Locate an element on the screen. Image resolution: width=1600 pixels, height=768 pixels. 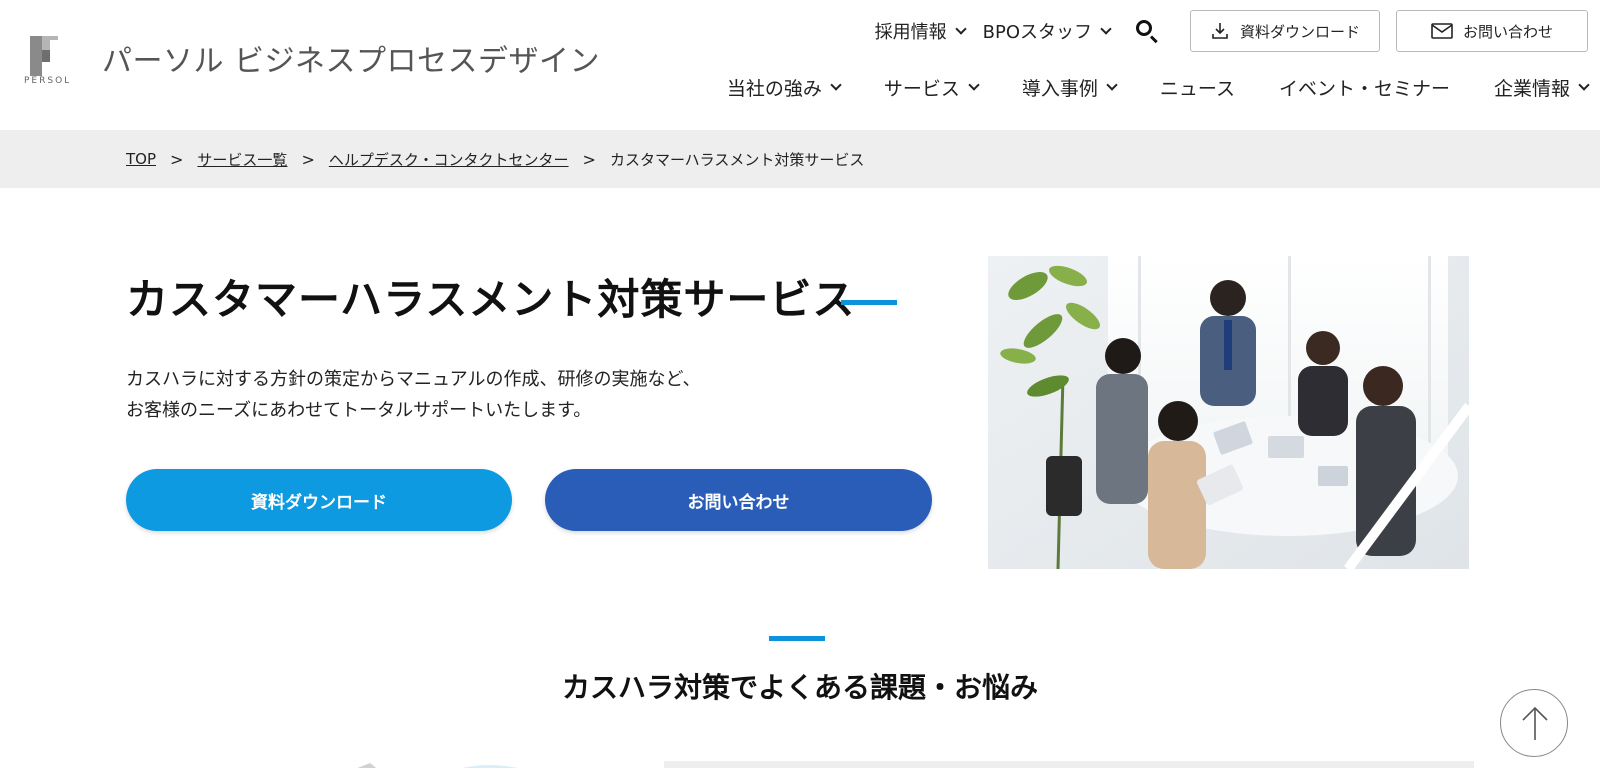
brand-name: パーソル ビジネスプロセスデザイン is located at coordinates (351, 61).